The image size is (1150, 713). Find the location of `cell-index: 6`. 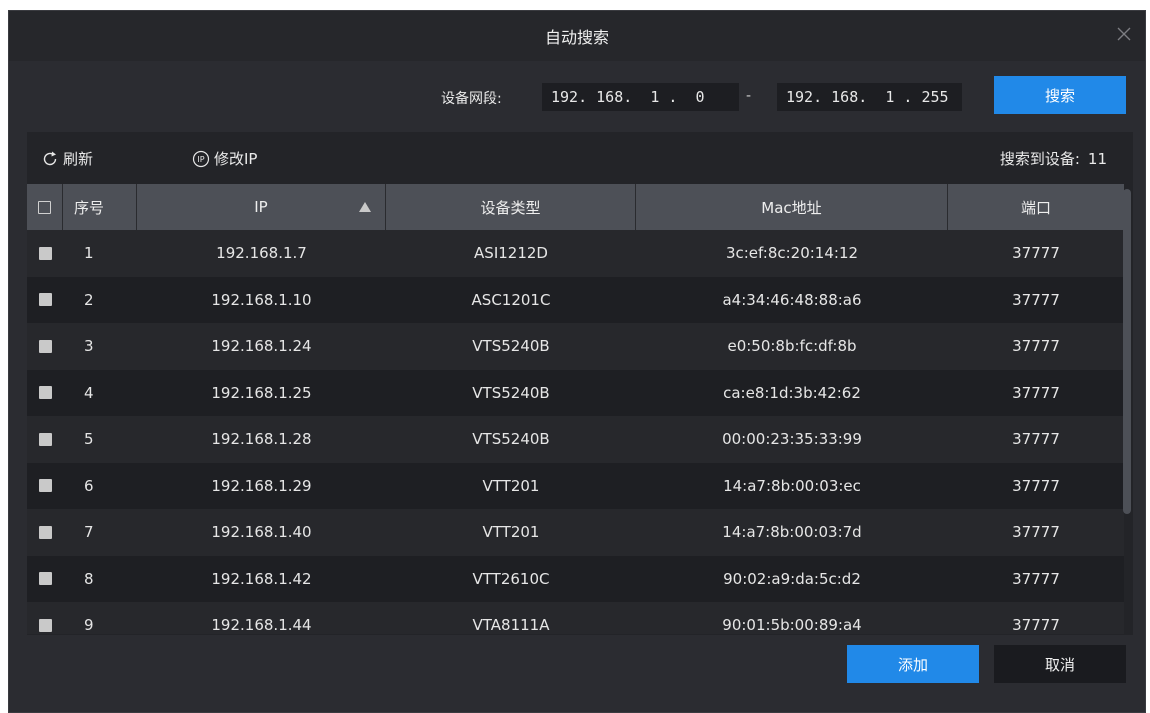

cell-index: 6 is located at coordinates (89, 485).